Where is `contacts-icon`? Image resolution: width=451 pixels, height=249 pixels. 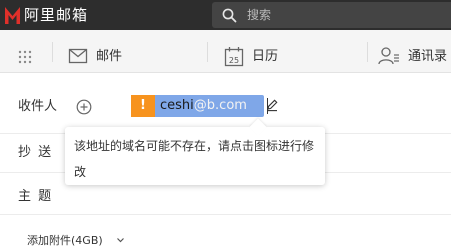 contacts-icon is located at coordinates (388, 56).